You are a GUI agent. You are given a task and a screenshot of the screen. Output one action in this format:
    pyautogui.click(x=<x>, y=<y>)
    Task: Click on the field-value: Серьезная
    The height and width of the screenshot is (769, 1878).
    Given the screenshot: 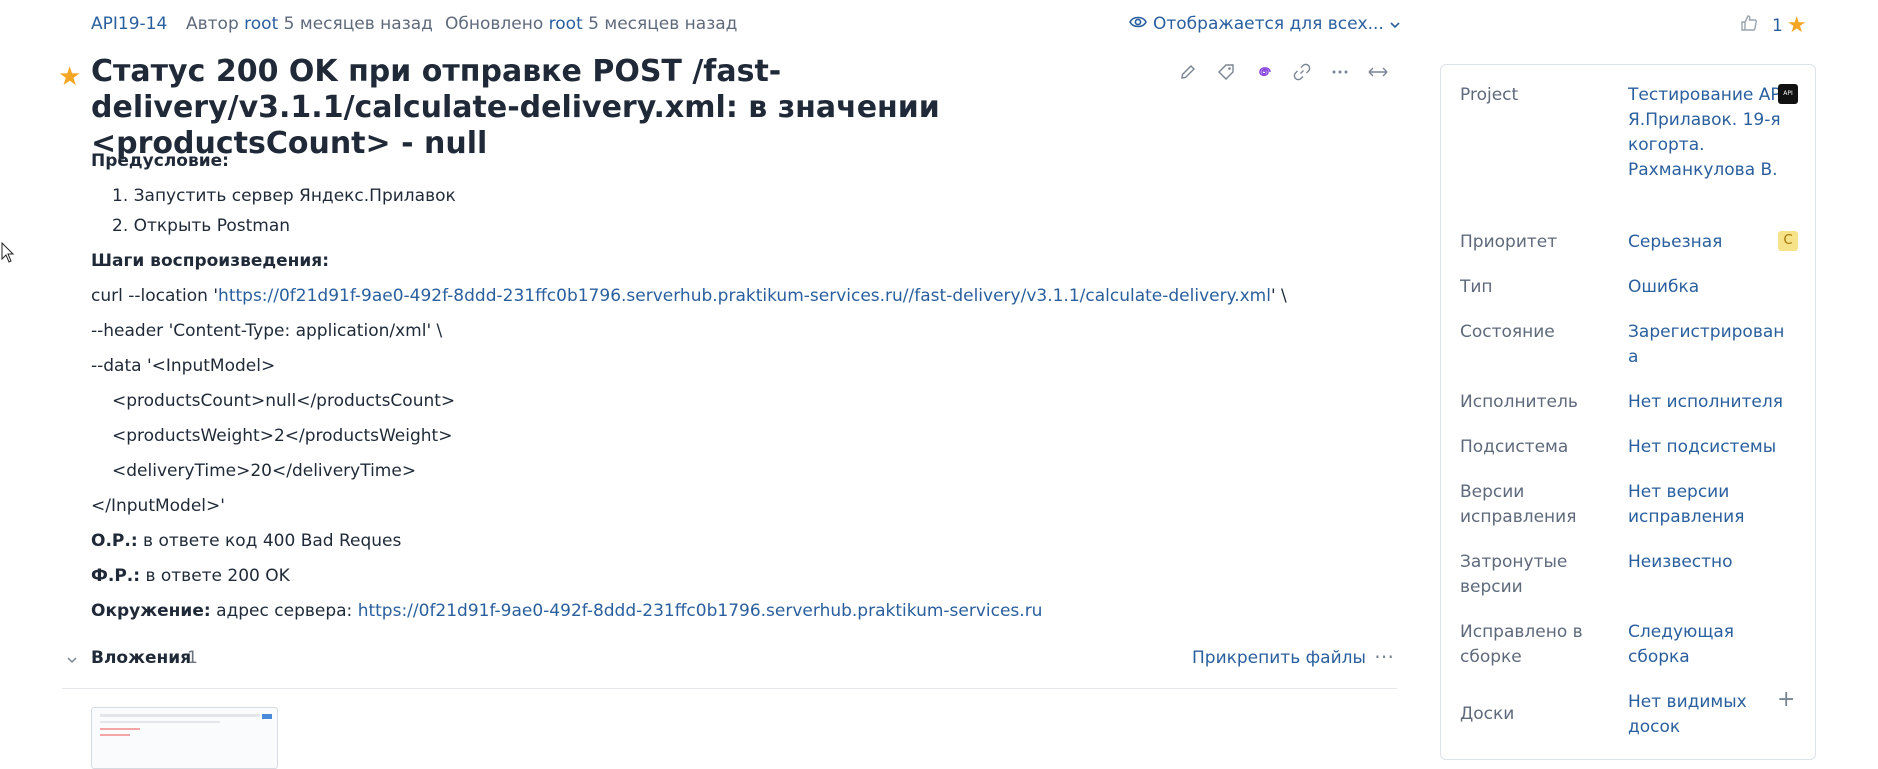 What is the action you would take?
    pyautogui.click(x=1713, y=242)
    